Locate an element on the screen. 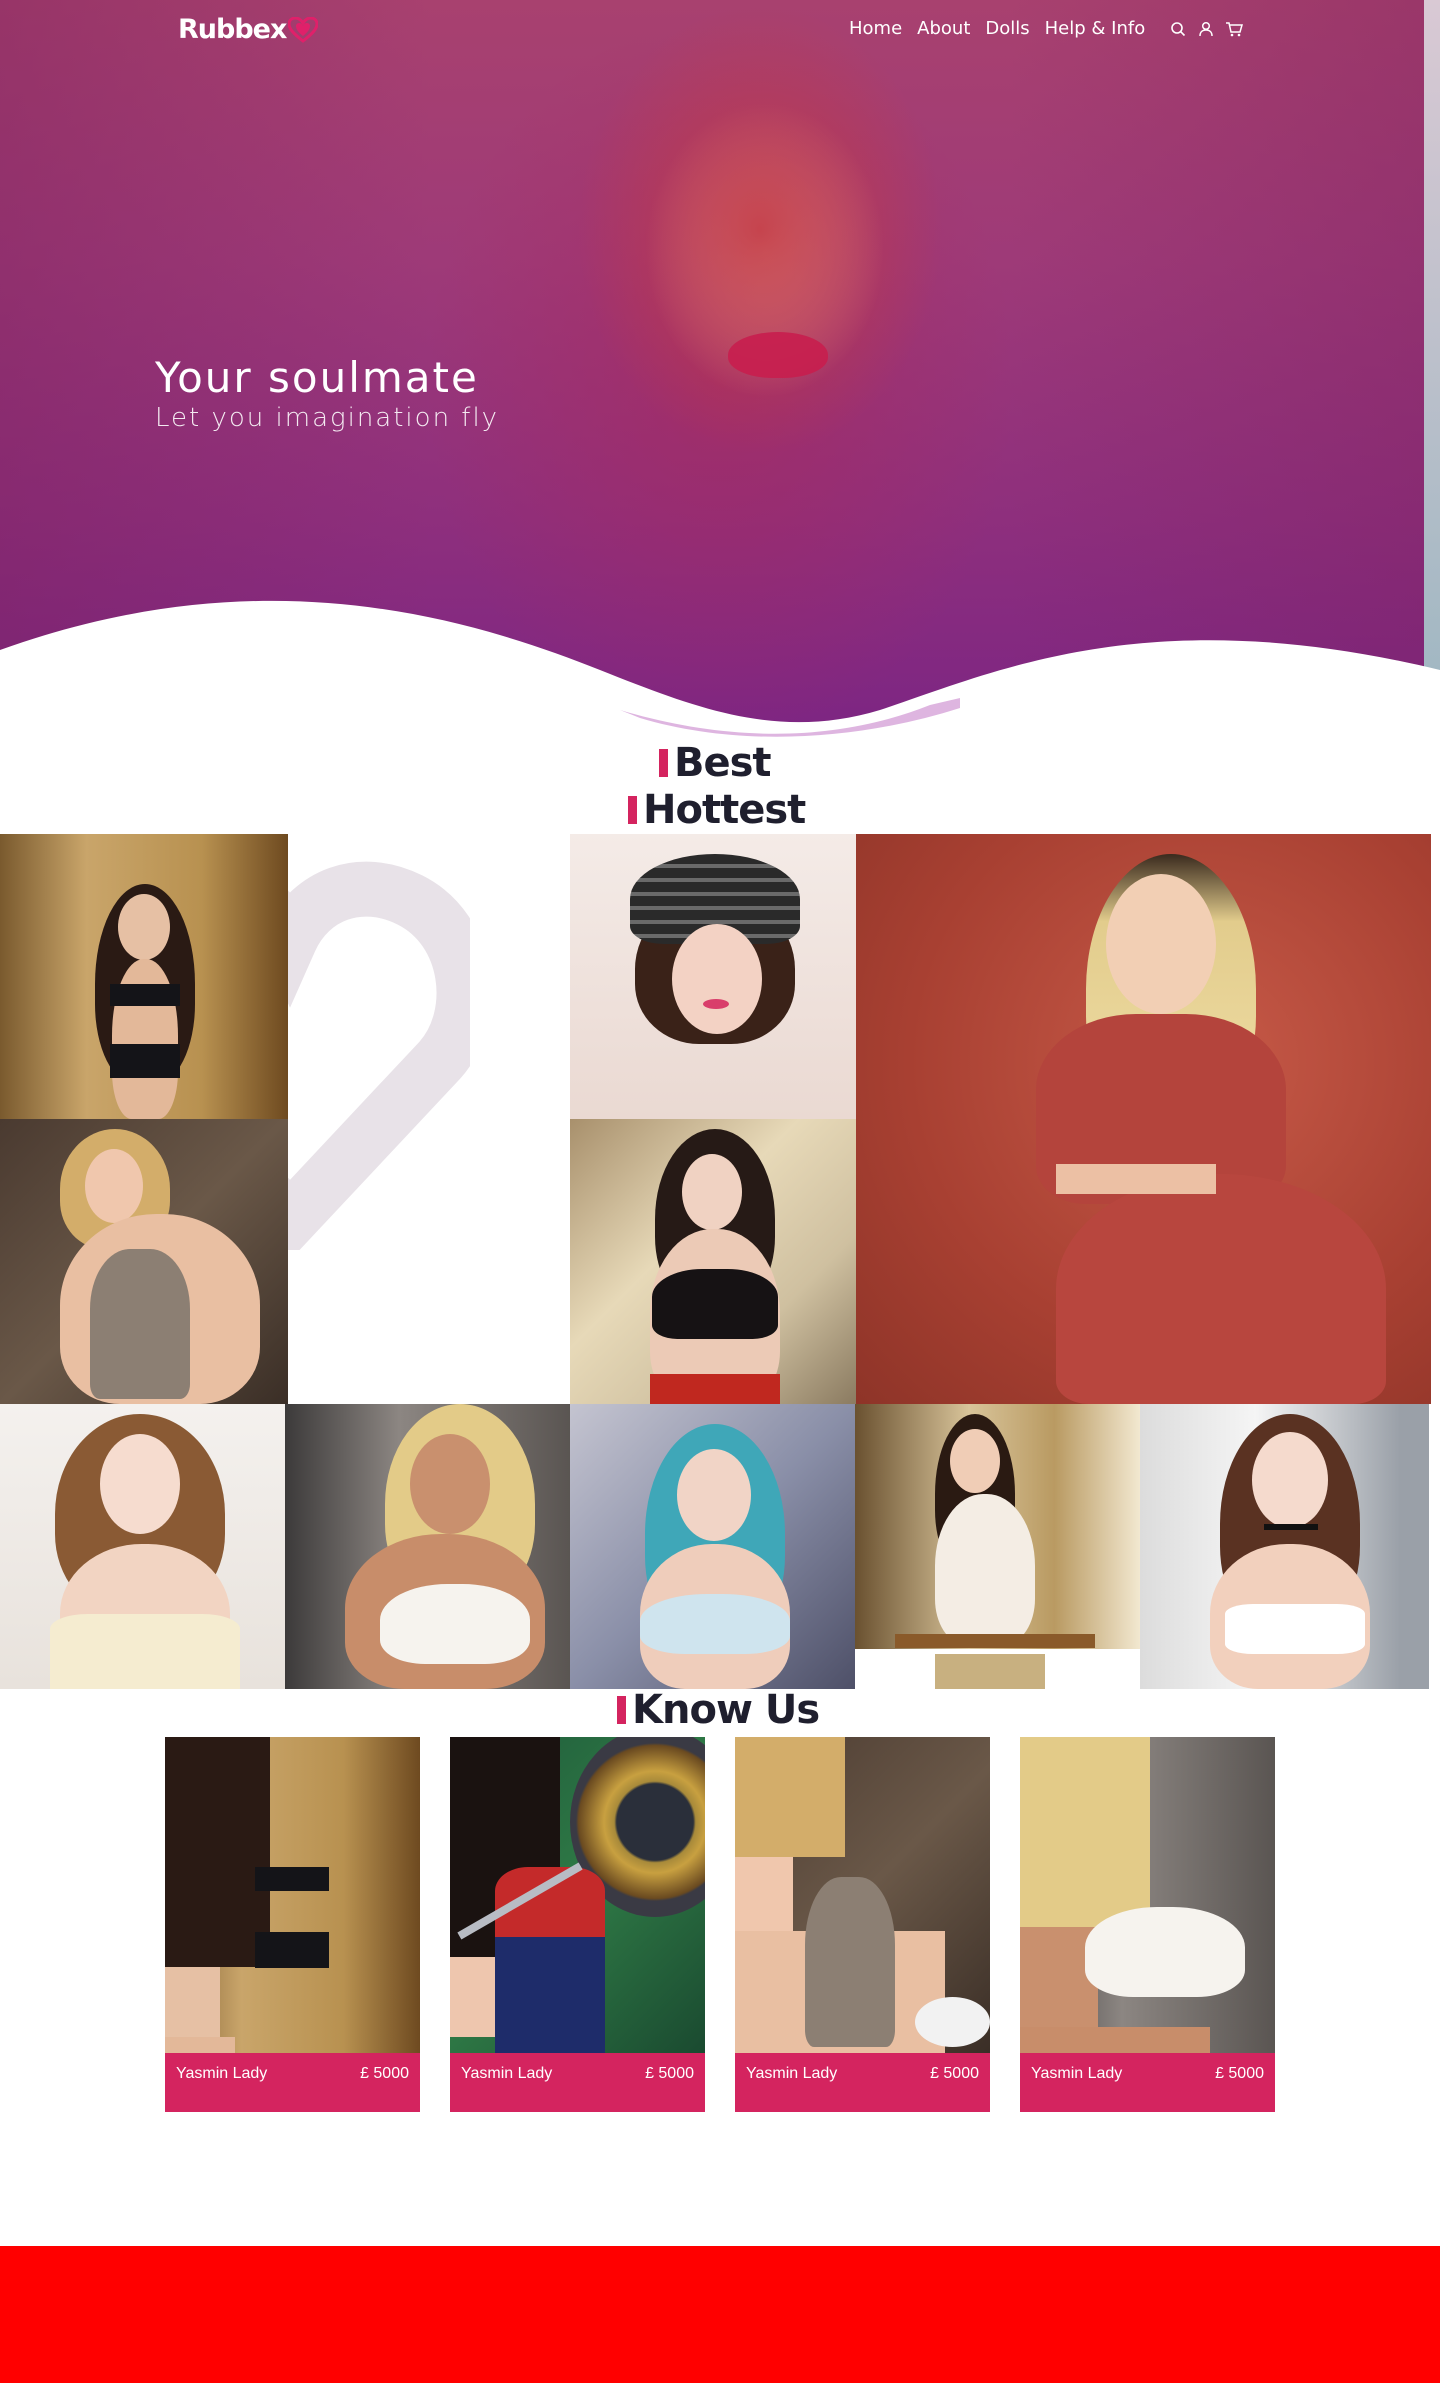 This screenshot has width=1440, height=2383. search-icon is located at coordinates (1178, 29).